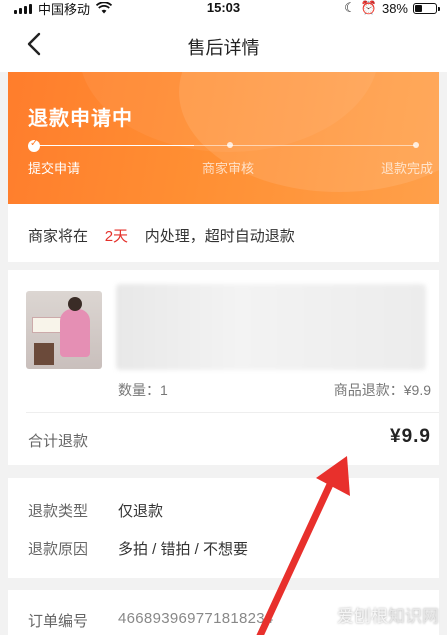 The image size is (447, 635). I want to click on divider, so click(232, 412).